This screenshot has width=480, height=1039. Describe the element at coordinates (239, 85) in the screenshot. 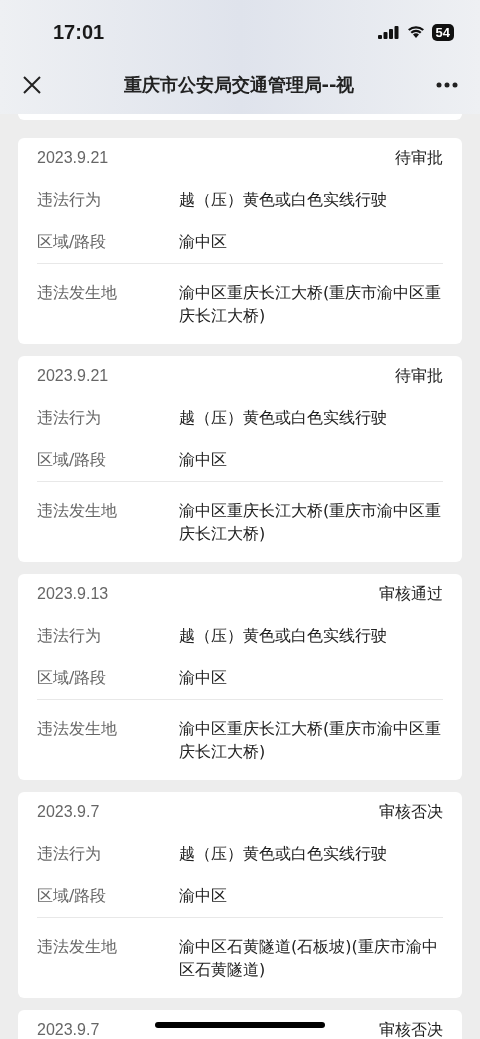

I see `page-title: 重庆市公安局交通管理局--视` at that location.